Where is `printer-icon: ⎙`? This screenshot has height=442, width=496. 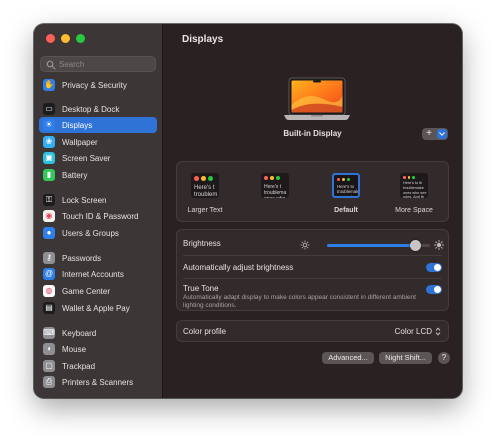
printer-icon: ⎙ is located at coordinates (49, 382).